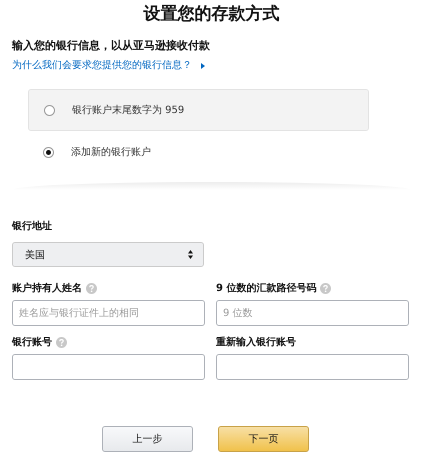 Image resolution: width=423 pixels, height=469 pixels. Describe the element at coordinates (147, 439) in the screenshot. I see `back-button: 上一步` at that location.